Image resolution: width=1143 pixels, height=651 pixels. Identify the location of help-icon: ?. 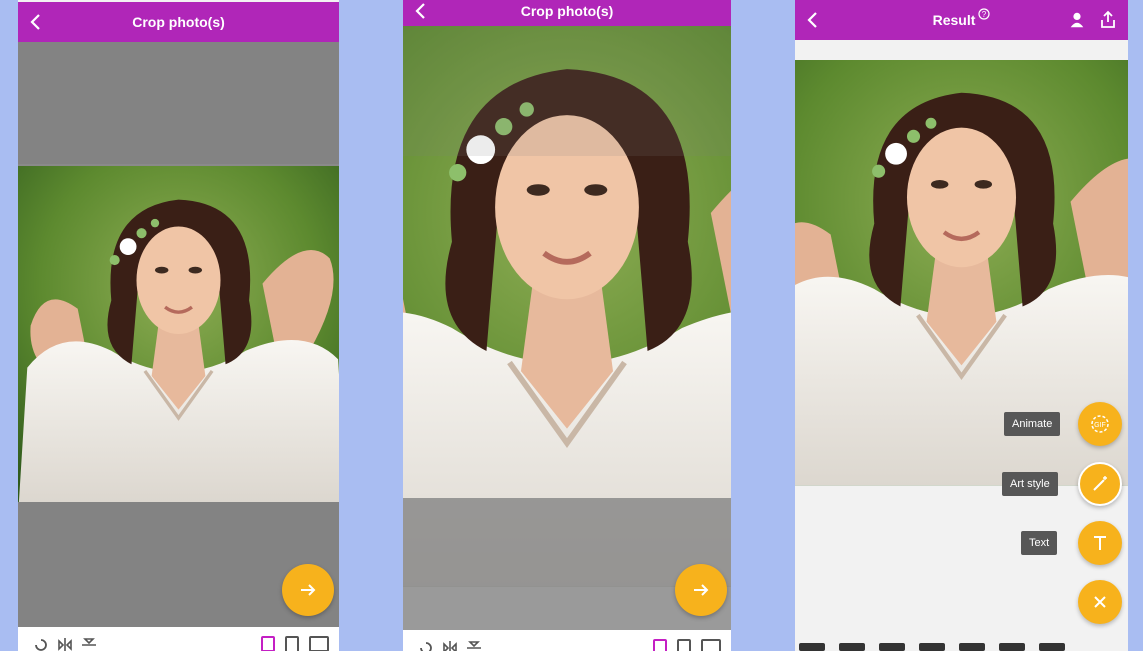
(984, 14).